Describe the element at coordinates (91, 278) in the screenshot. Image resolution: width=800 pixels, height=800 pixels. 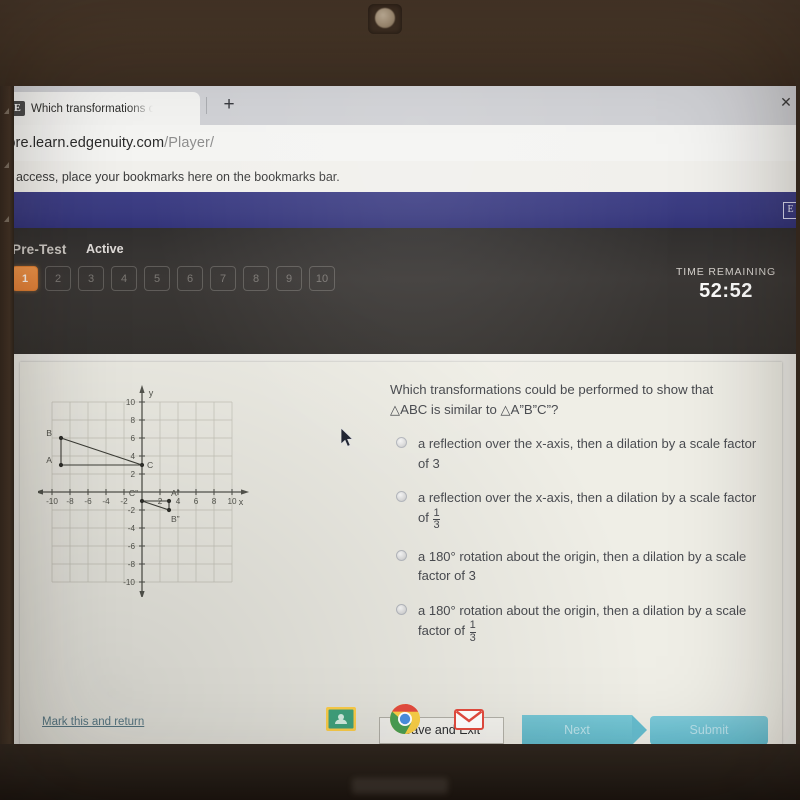
I see `question-number-3: 3` at that location.